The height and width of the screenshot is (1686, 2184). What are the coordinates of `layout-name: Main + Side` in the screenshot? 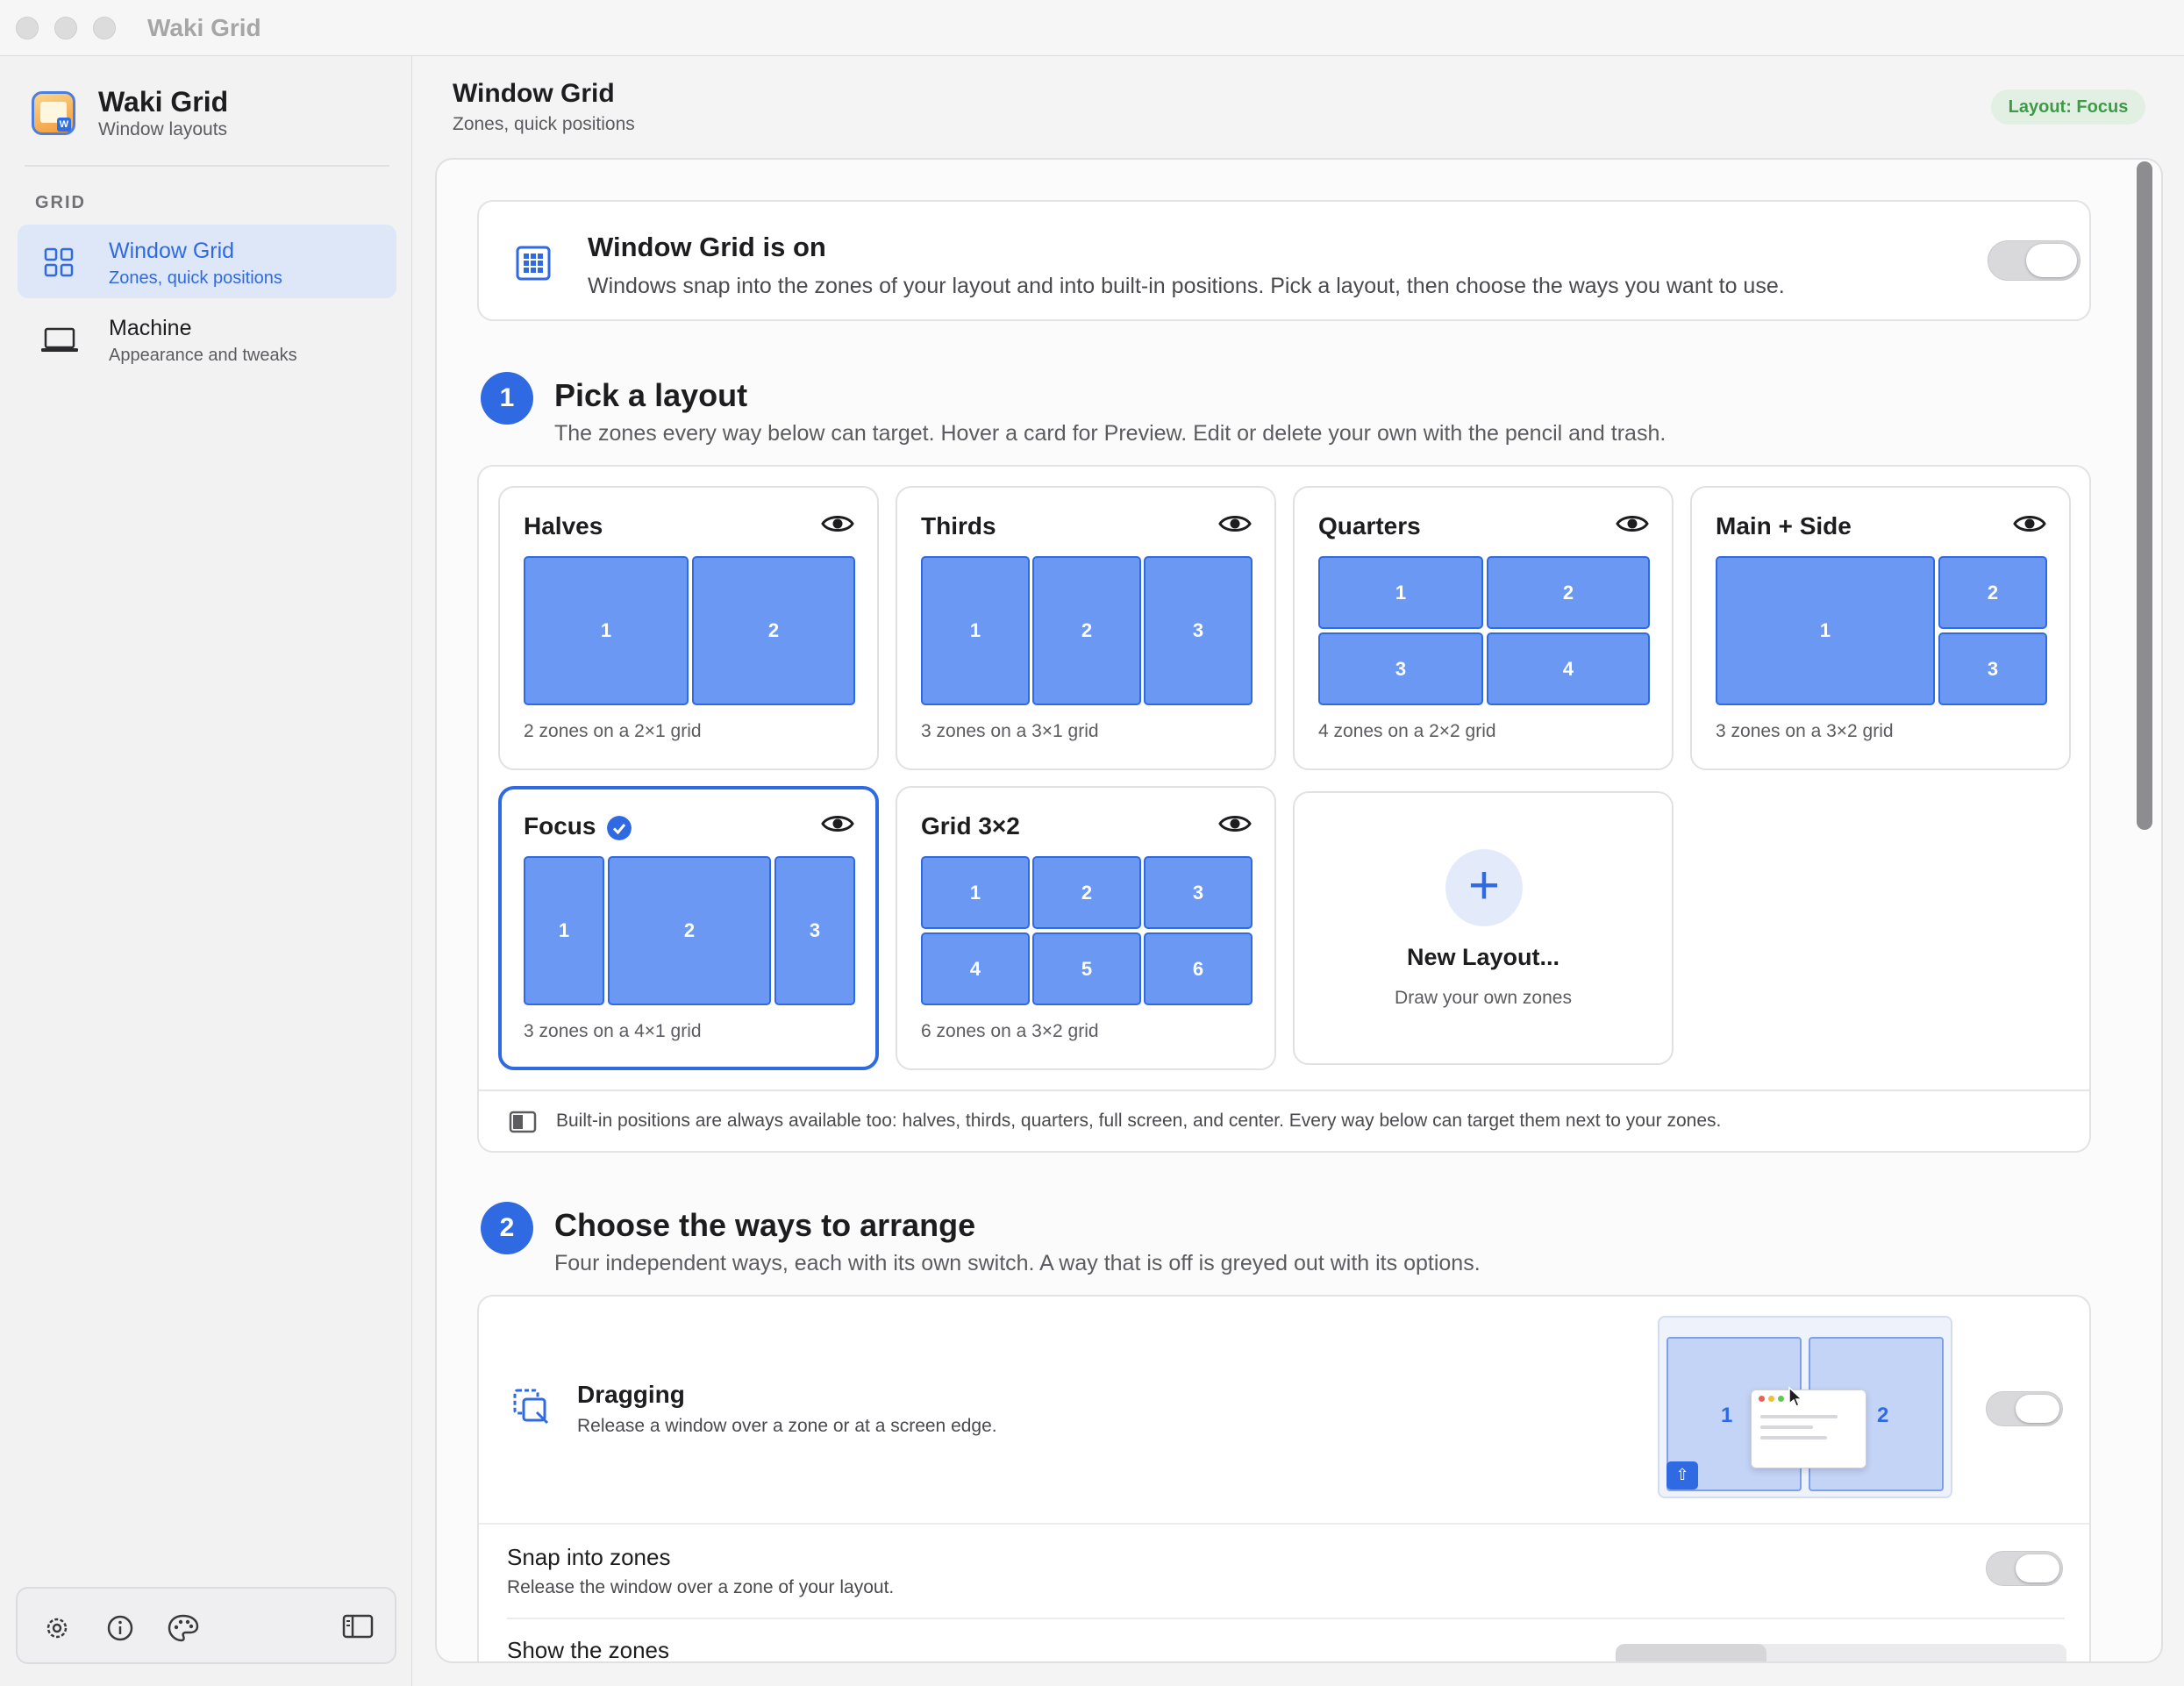 It's located at (1784, 525).